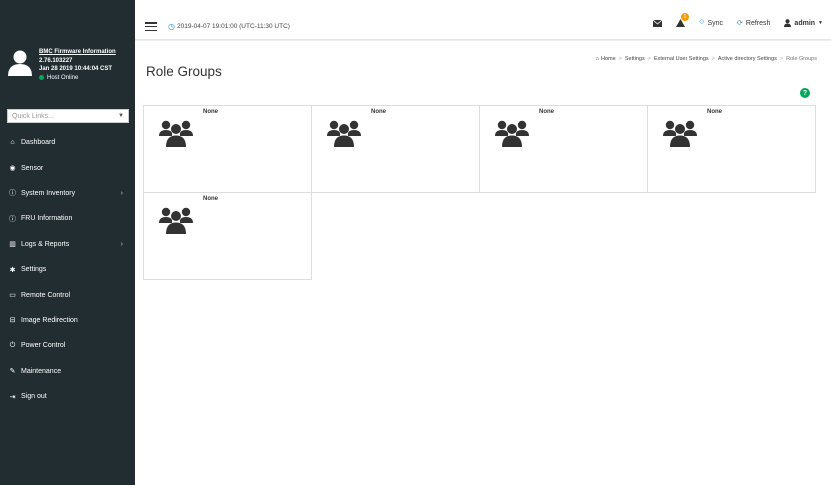 The width and height of the screenshot is (831, 485). Describe the element at coordinates (12, 321) in the screenshot. I see `drive-icon: ⊟` at that location.